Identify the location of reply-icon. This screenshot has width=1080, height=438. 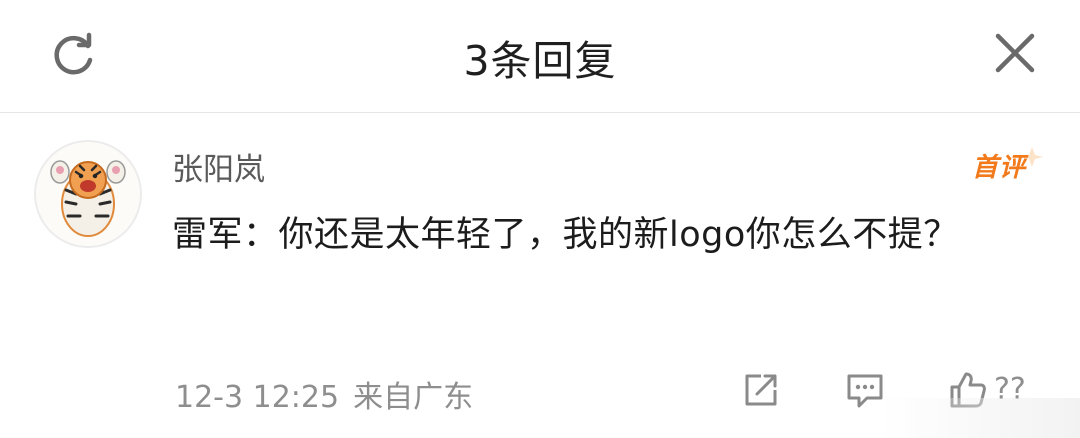
(865, 390).